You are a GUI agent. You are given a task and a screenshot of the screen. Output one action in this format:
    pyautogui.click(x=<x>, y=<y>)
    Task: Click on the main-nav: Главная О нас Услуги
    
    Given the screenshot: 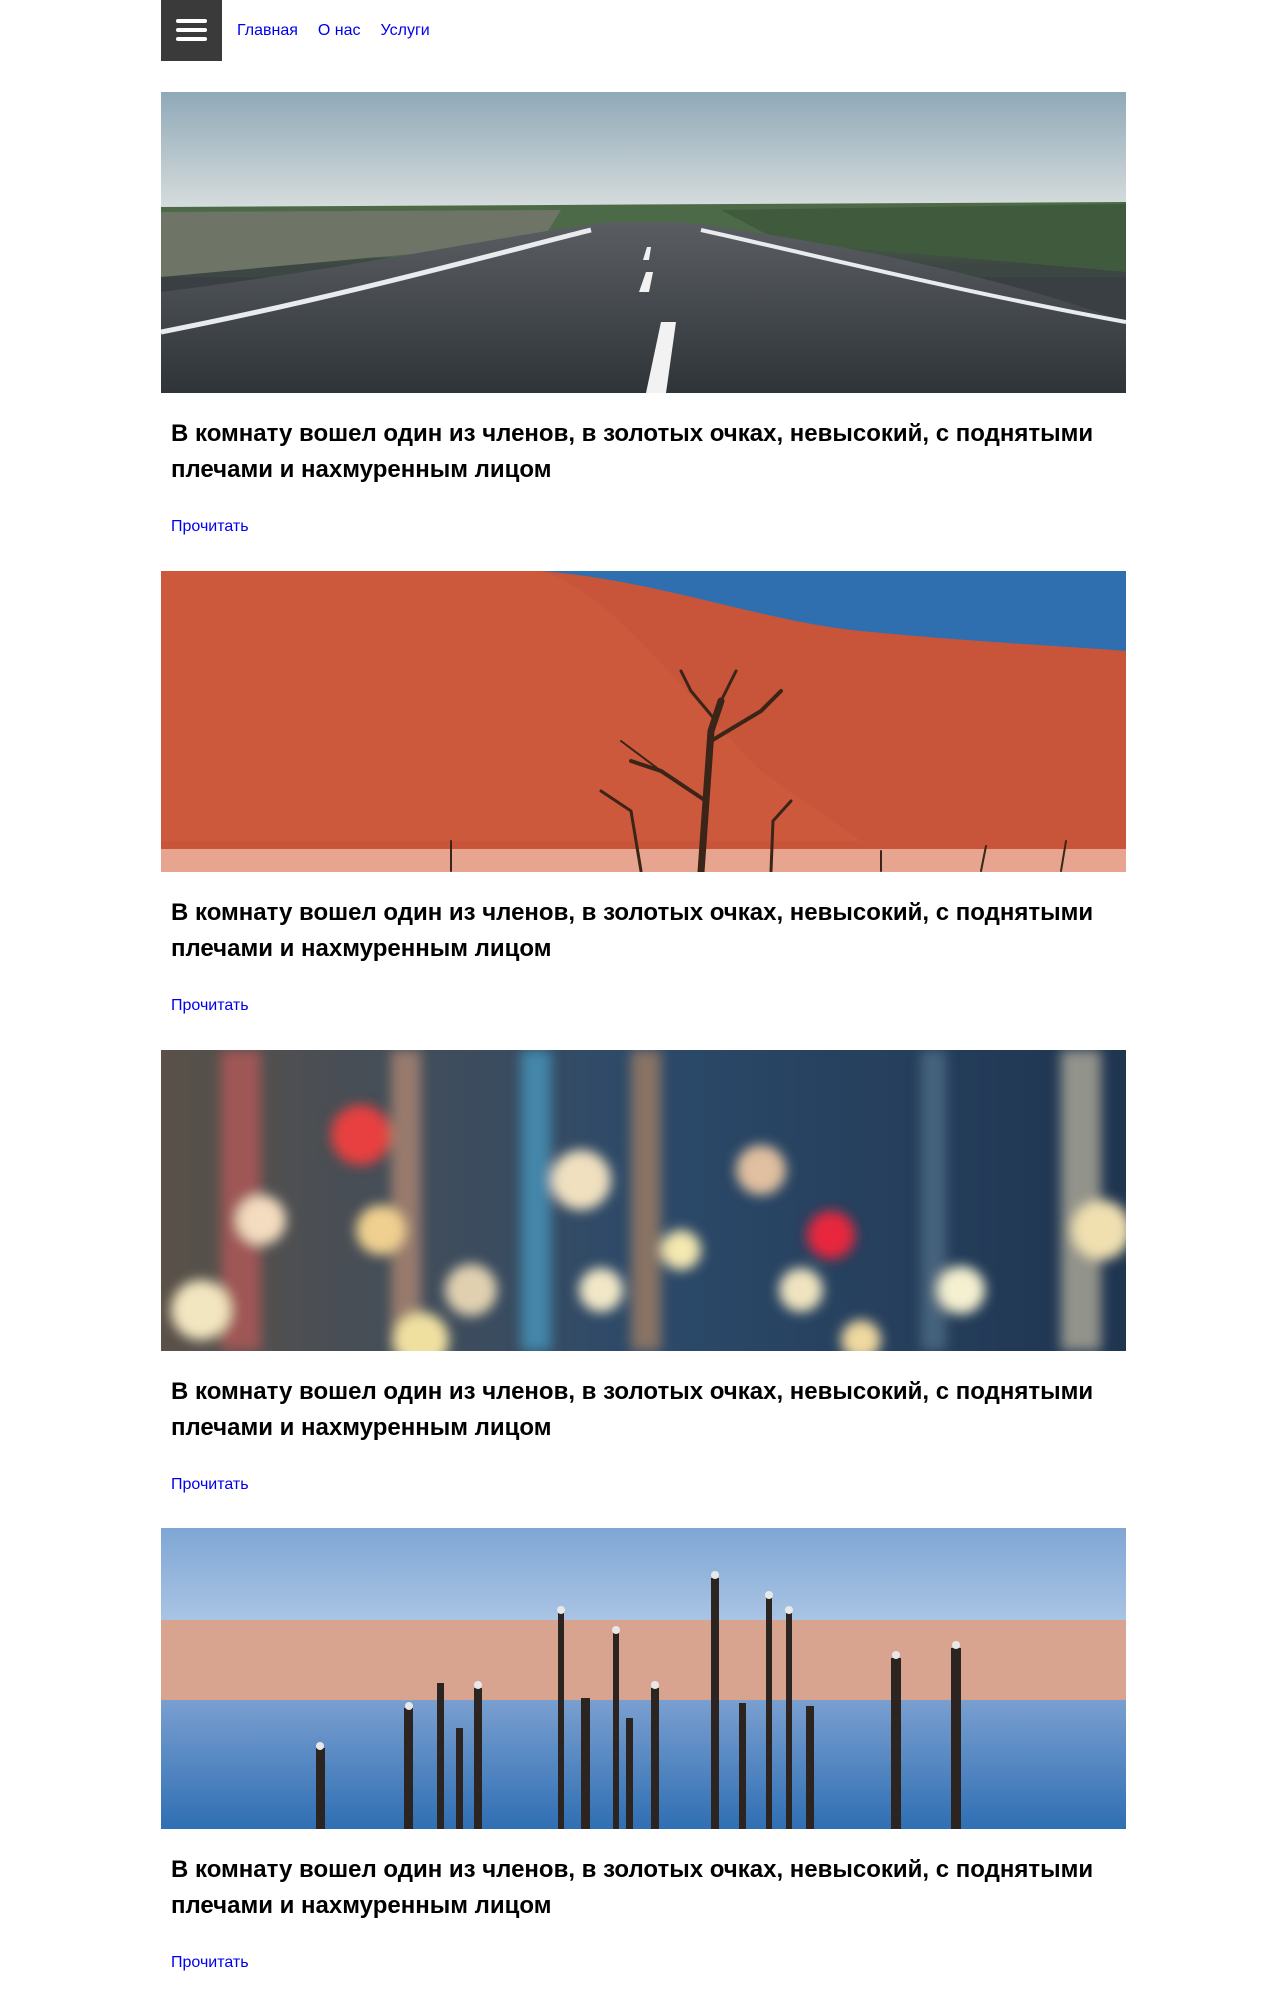 What is the action you would take?
    pyautogui.click(x=333, y=31)
    